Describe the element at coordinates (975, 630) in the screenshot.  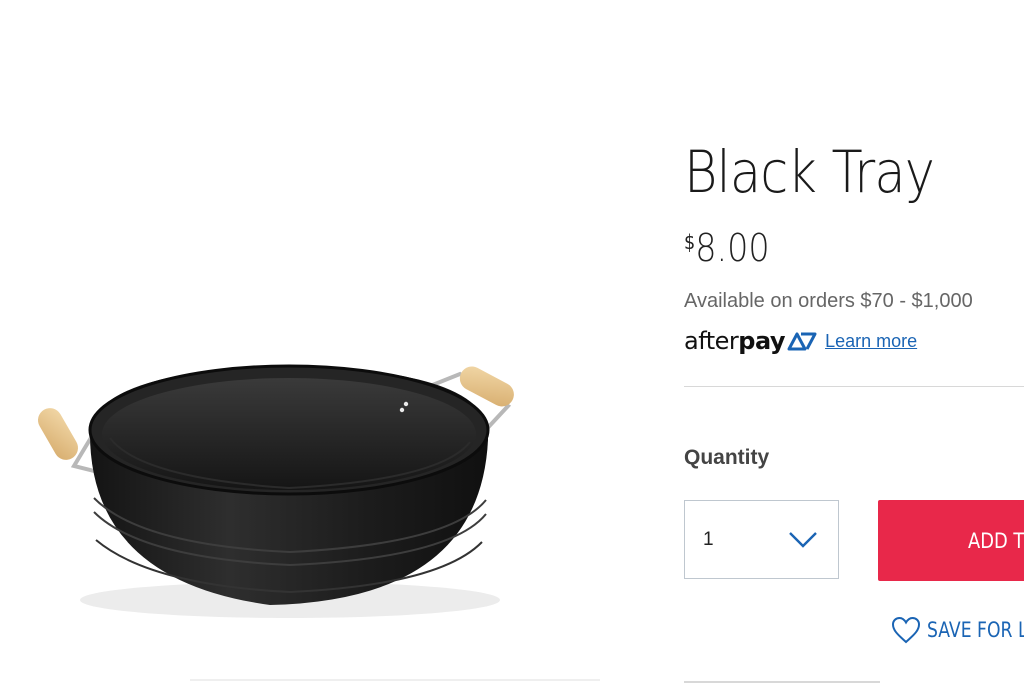
I see `save-for-later-label: SAVE FOR LATER` at that location.